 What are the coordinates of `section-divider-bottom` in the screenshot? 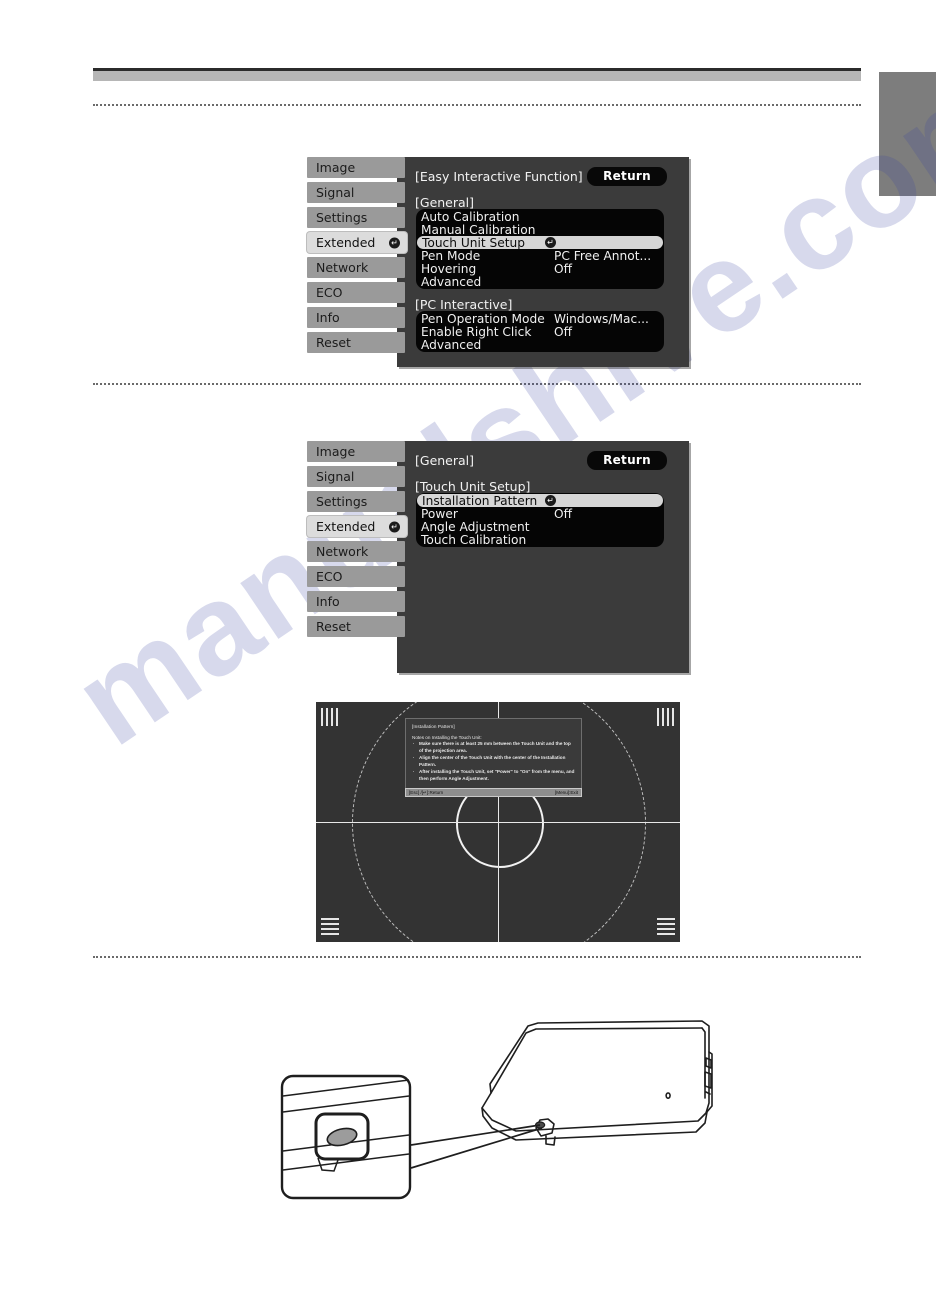 It's located at (477, 957).